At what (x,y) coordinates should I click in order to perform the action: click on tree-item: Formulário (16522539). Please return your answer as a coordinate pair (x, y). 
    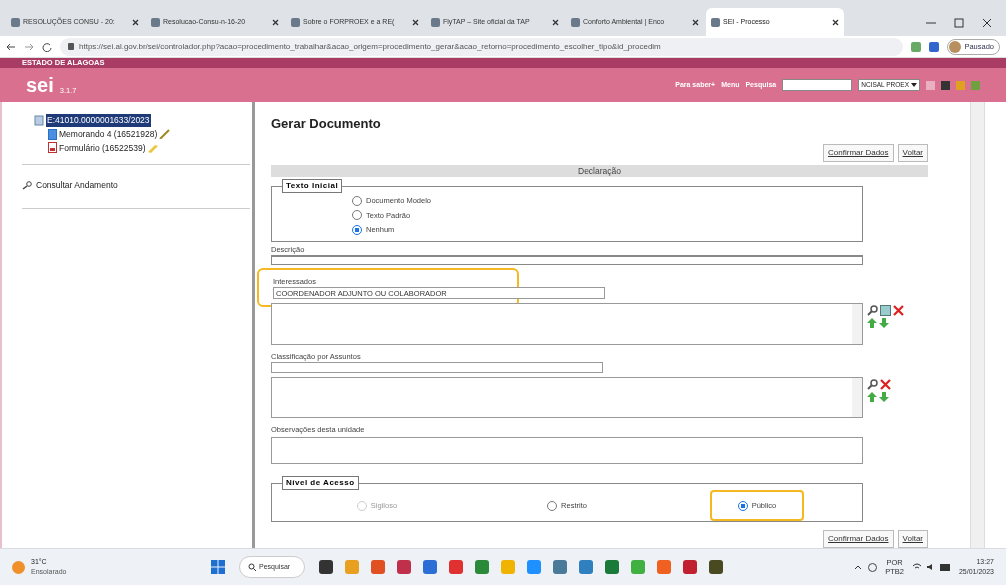
    Looking at the image, I should click on (102, 148).